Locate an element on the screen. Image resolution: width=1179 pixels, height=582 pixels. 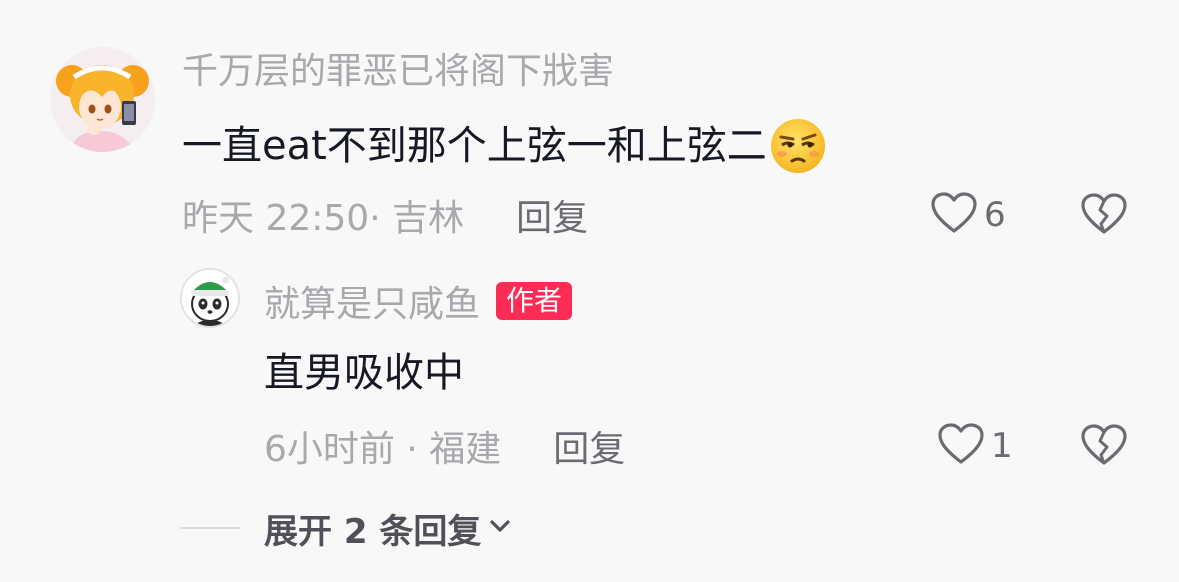
comment-like-count: 6 is located at coordinates (995, 215).